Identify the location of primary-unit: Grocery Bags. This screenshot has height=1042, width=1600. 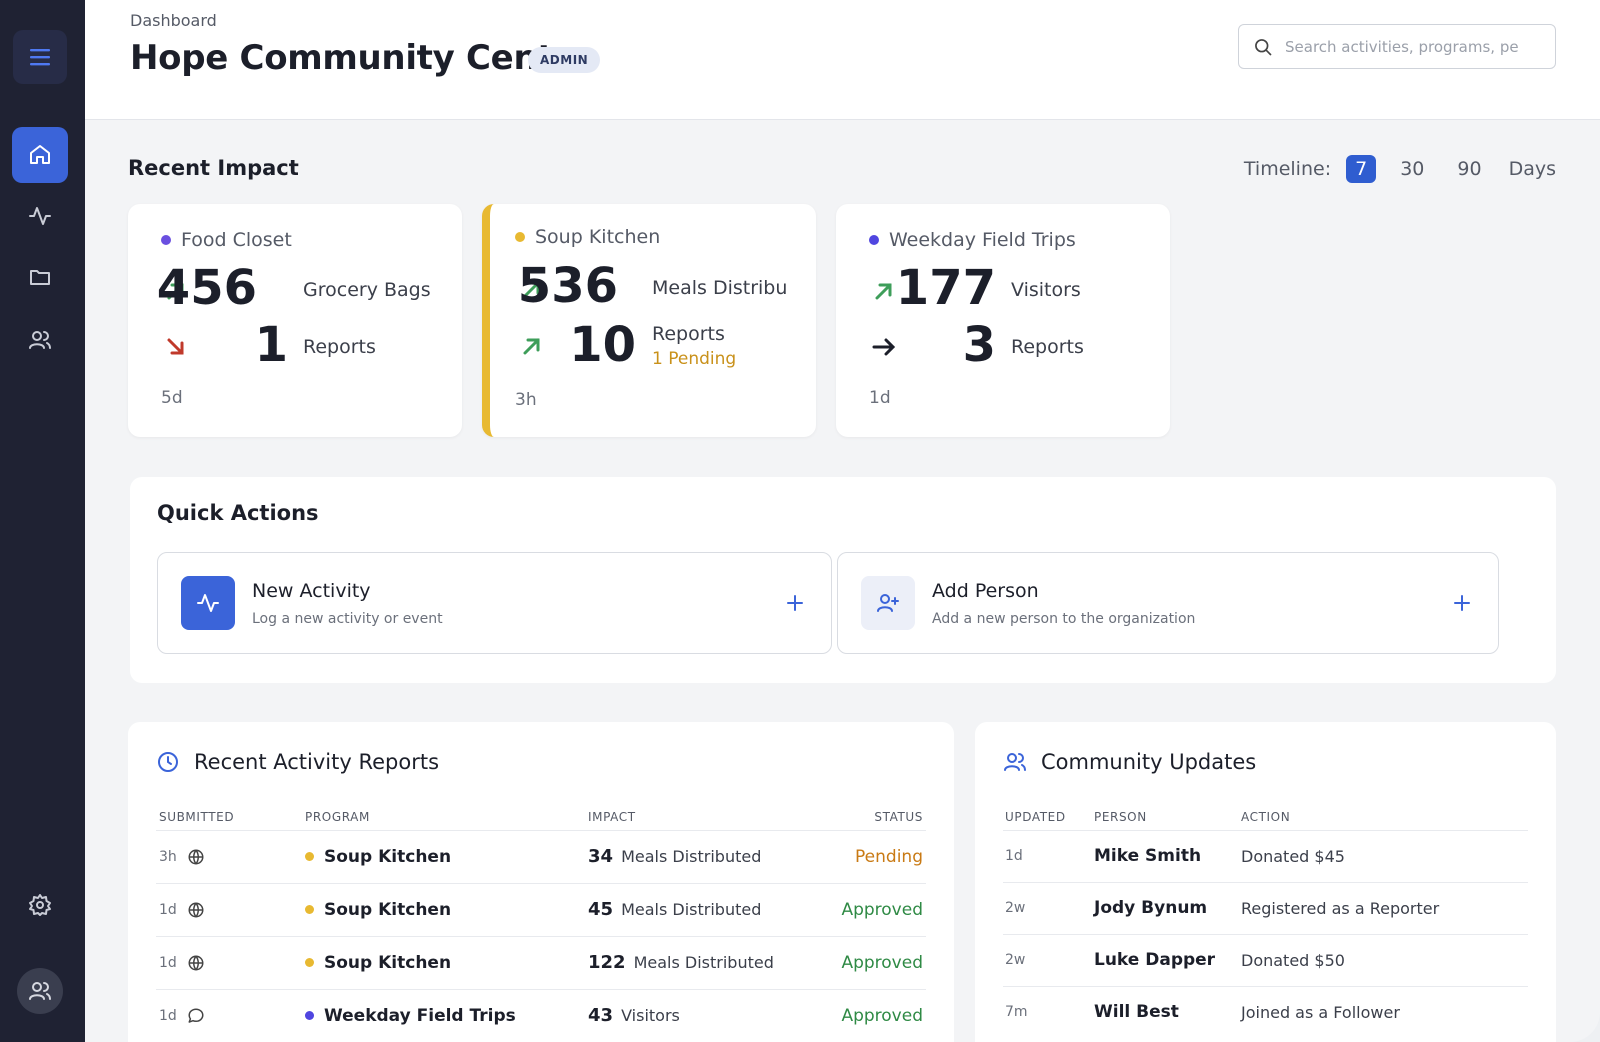
(367, 290).